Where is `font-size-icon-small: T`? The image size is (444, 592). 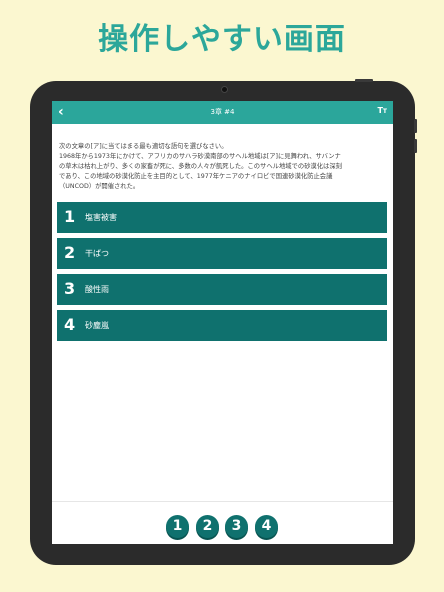 font-size-icon-small: T is located at coordinates (384, 111).